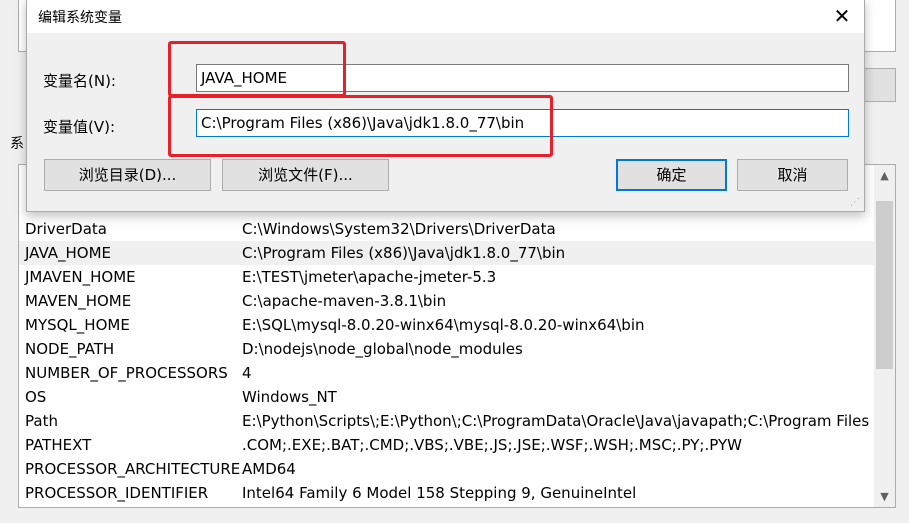 The width and height of the screenshot is (909, 523). What do you see at coordinates (446, 397) in the screenshot?
I see `list-item: OS Windows_NT` at bounding box center [446, 397].